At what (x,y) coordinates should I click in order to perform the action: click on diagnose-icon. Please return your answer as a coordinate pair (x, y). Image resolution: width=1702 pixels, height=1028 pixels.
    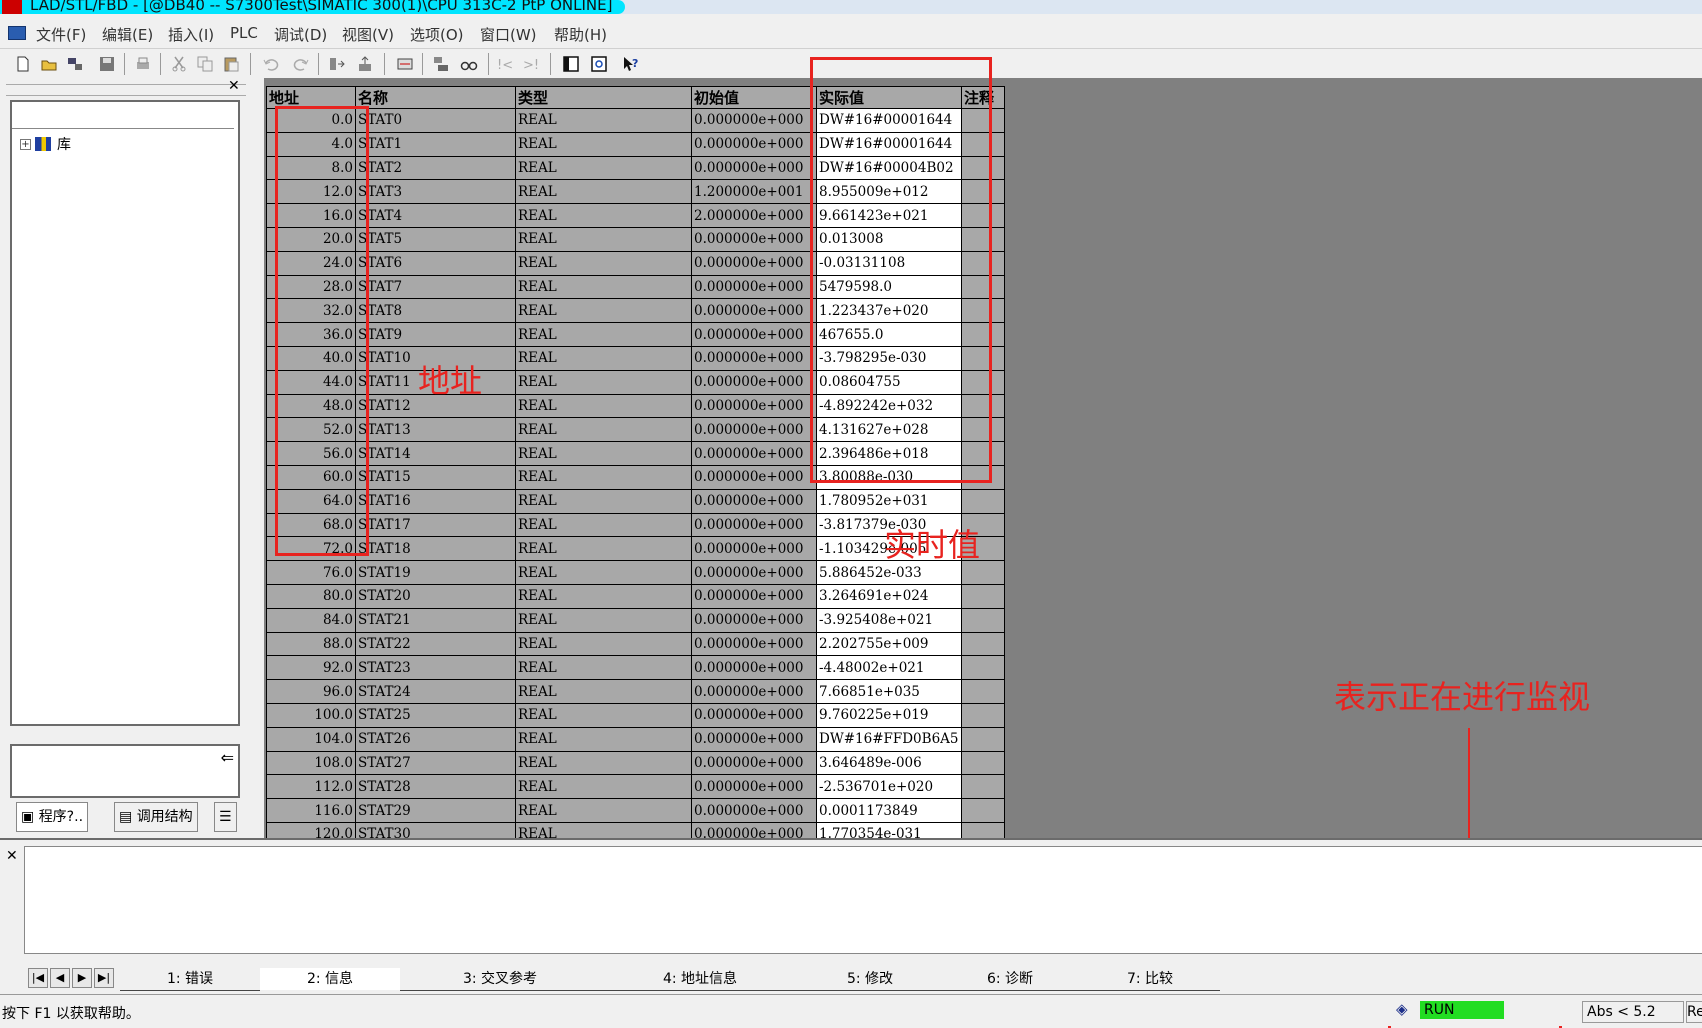
    Looking at the image, I should click on (405, 64).